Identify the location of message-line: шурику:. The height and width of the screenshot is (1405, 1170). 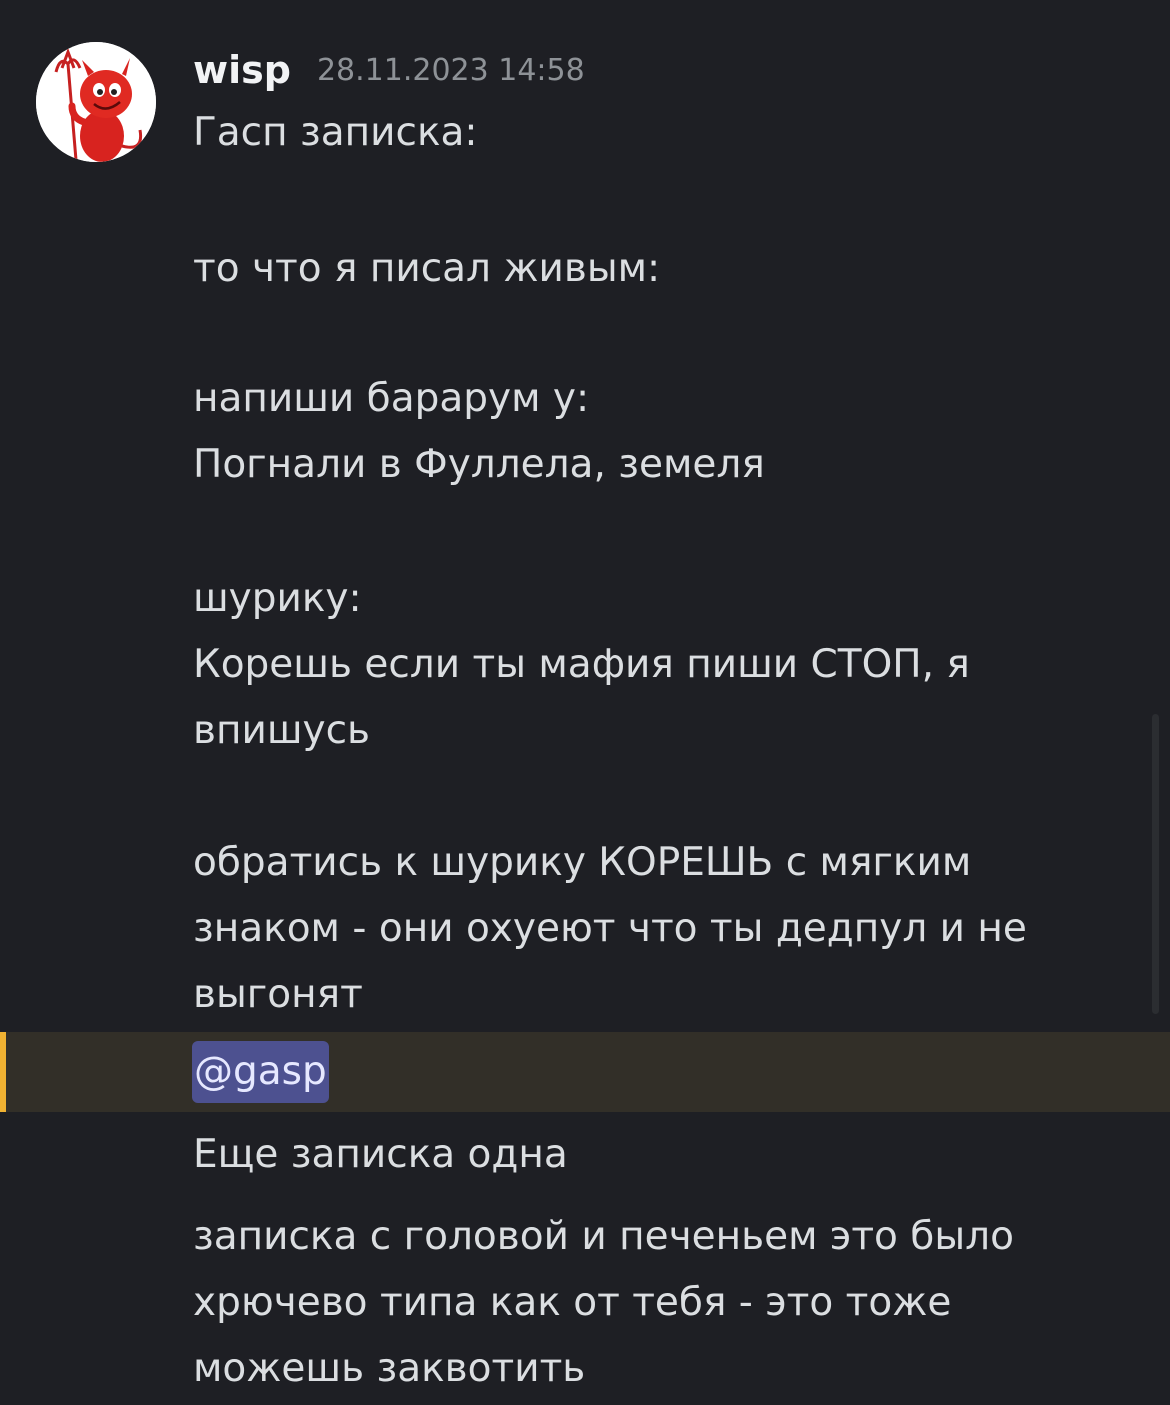
(277, 598).